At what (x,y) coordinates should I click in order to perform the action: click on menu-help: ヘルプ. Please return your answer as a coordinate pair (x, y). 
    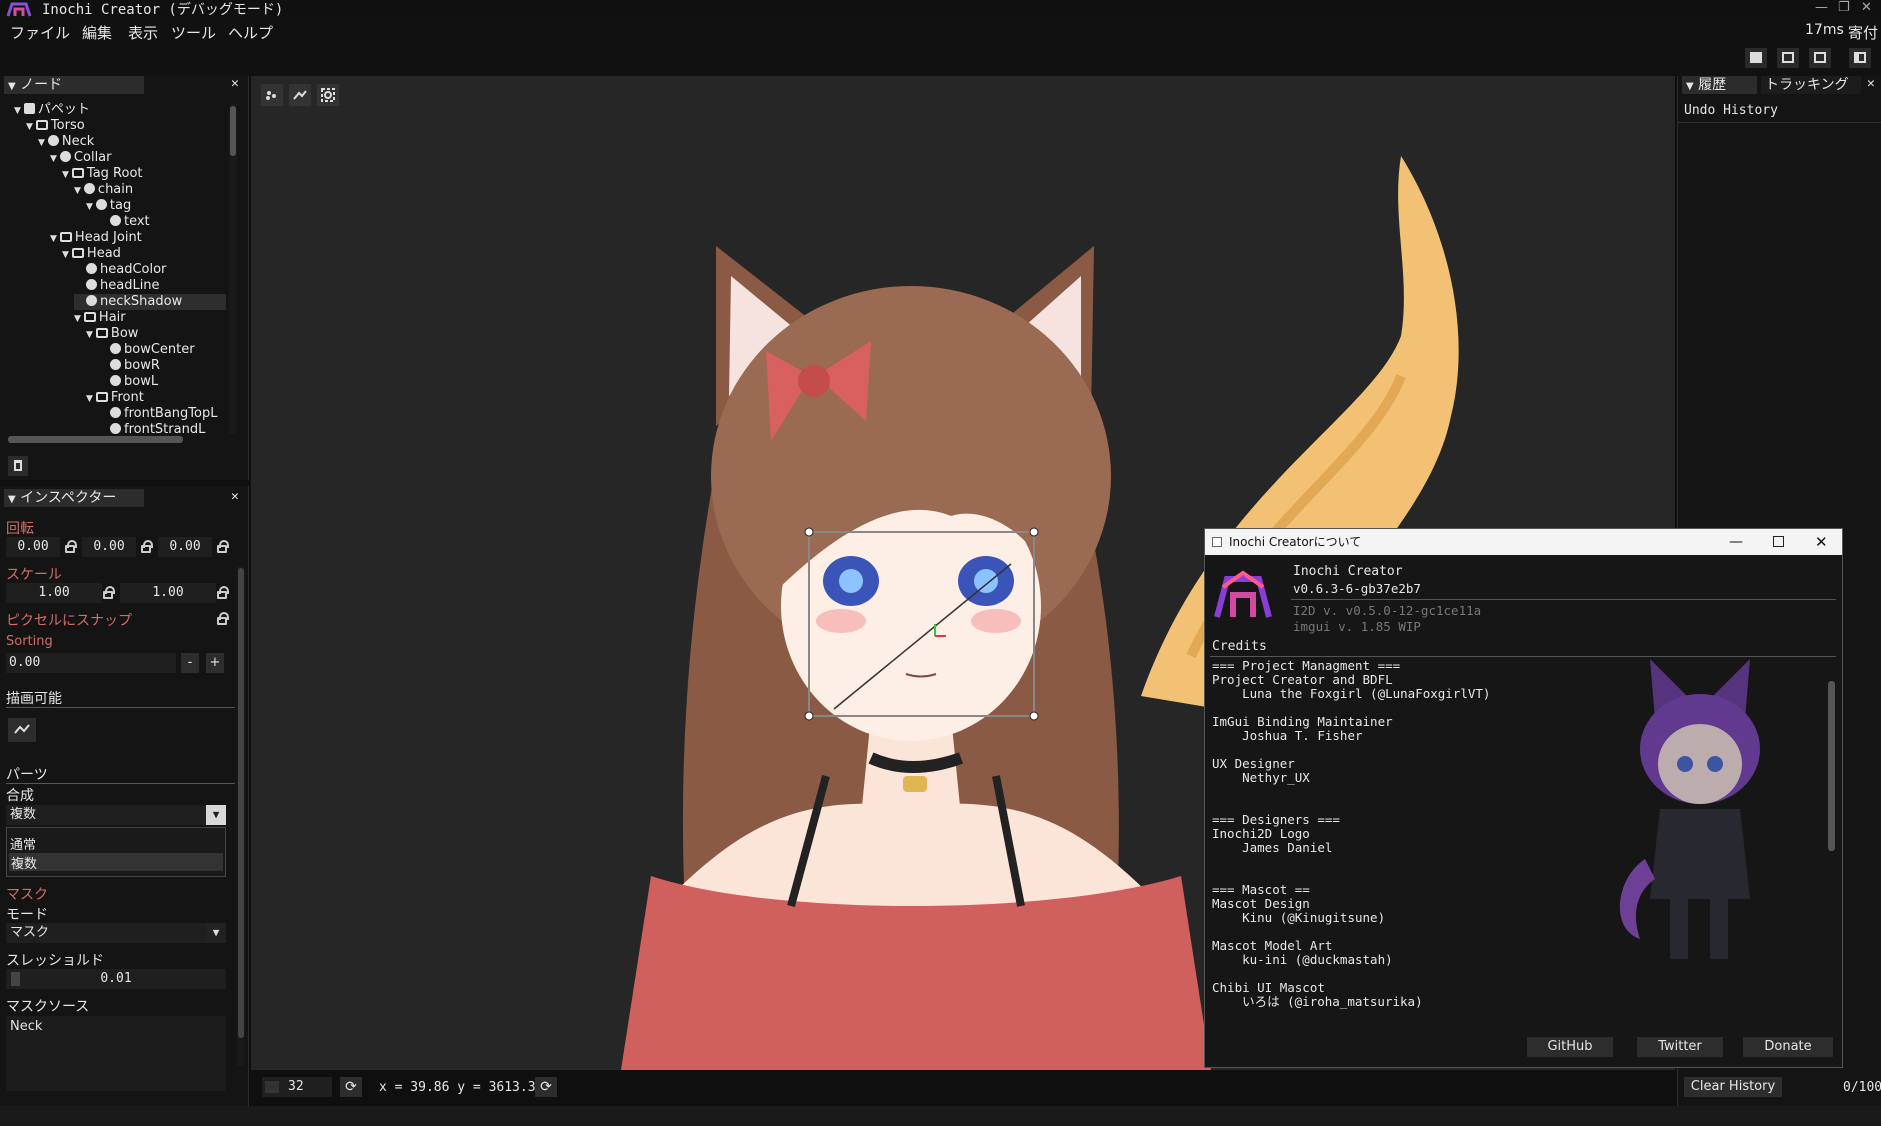
    Looking at the image, I should click on (250, 32).